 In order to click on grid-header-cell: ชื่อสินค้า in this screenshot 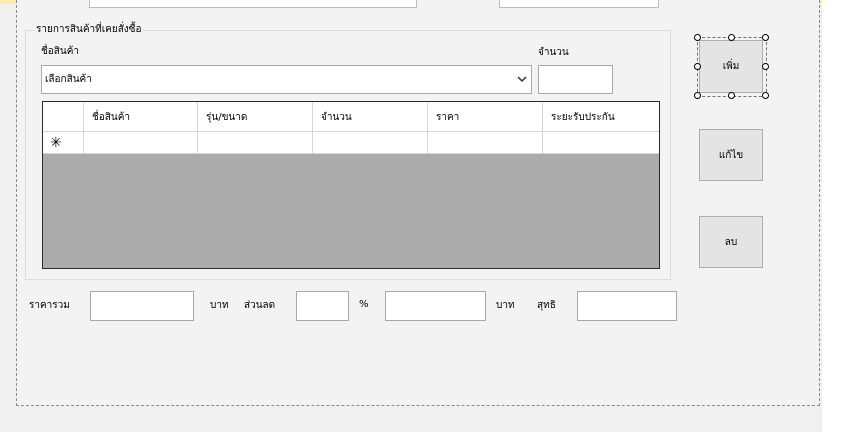, I will do `click(141, 117)`.